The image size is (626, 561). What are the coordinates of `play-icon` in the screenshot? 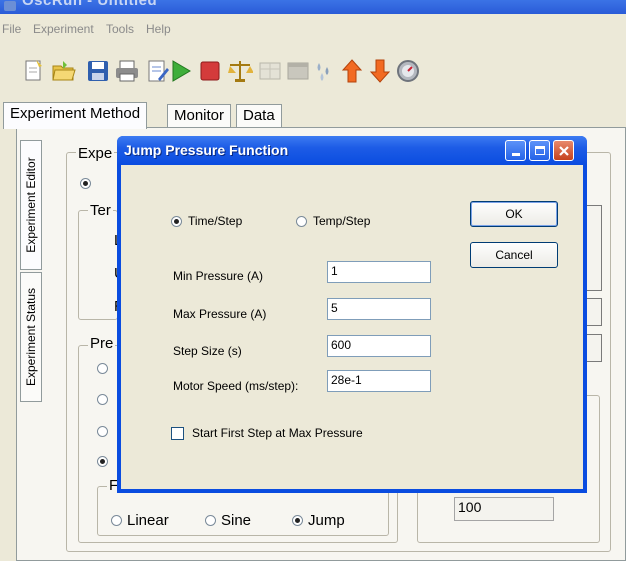 It's located at (181, 71).